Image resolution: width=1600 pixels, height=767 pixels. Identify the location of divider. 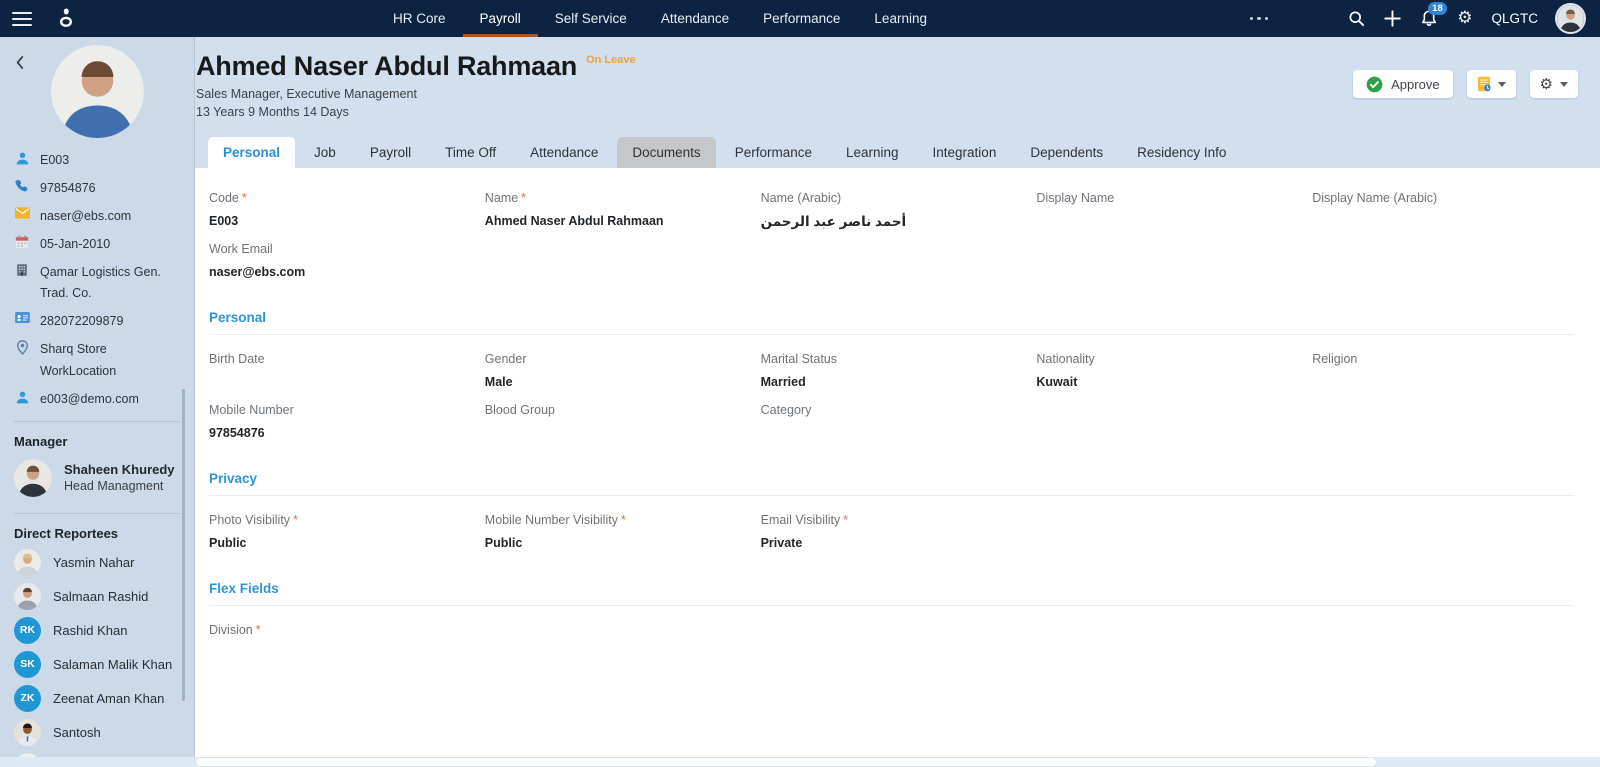
(891, 334).